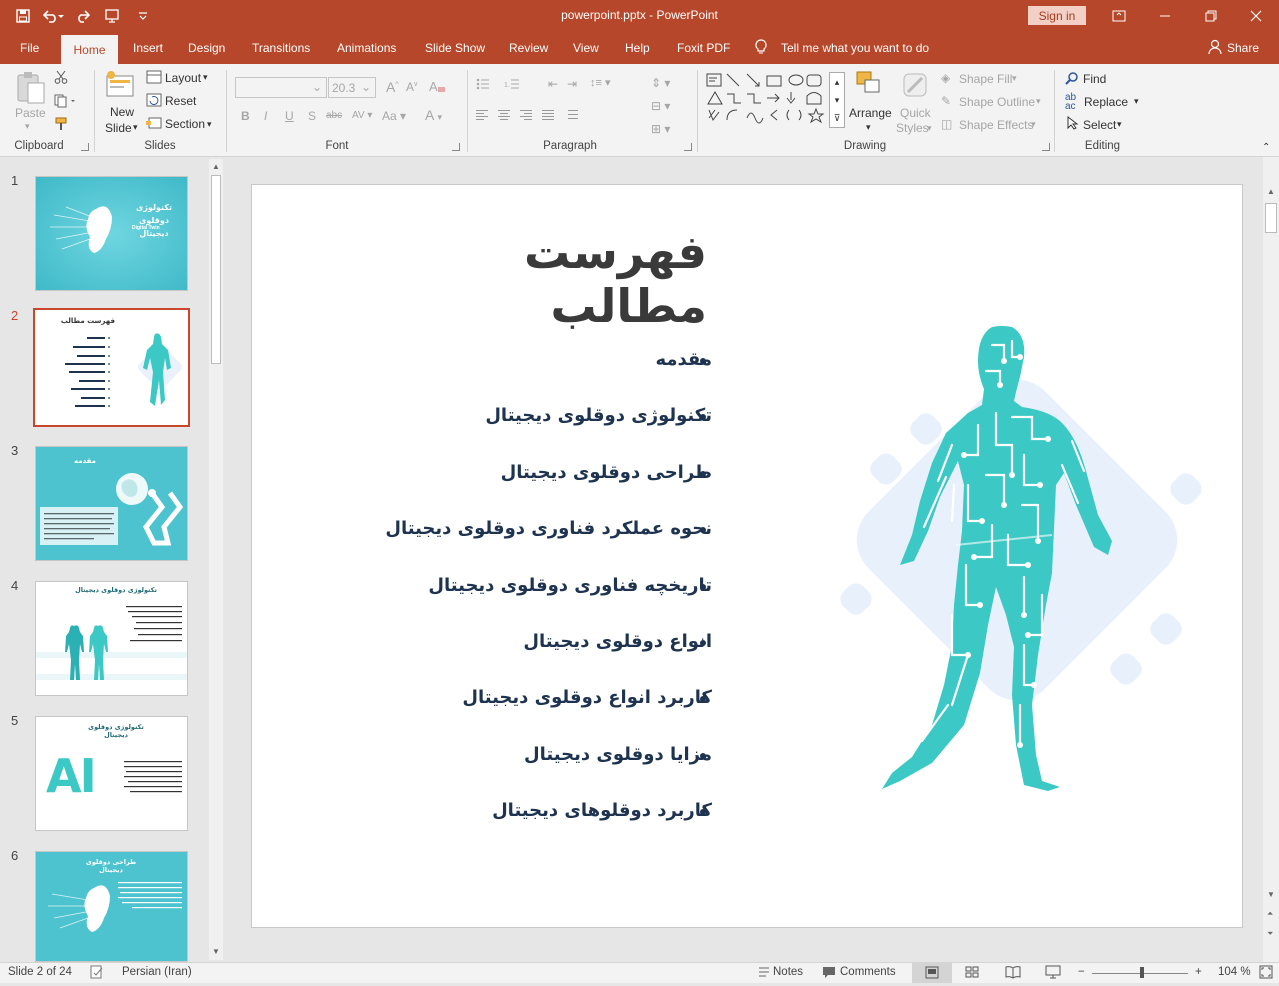  Describe the element at coordinates (788, 972) in the screenshot. I see `notes-button: Notes` at that location.